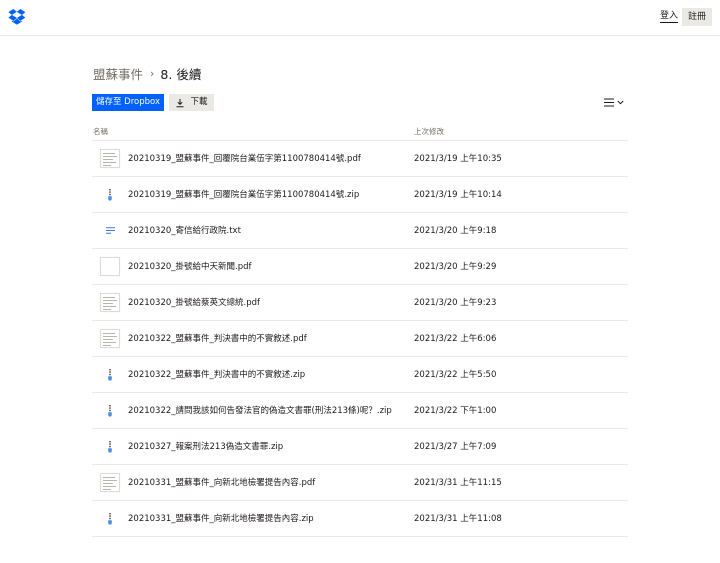  What do you see at coordinates (180, 102) in the screenshot?
I see `download-icon` at bounding box center [180, 102].